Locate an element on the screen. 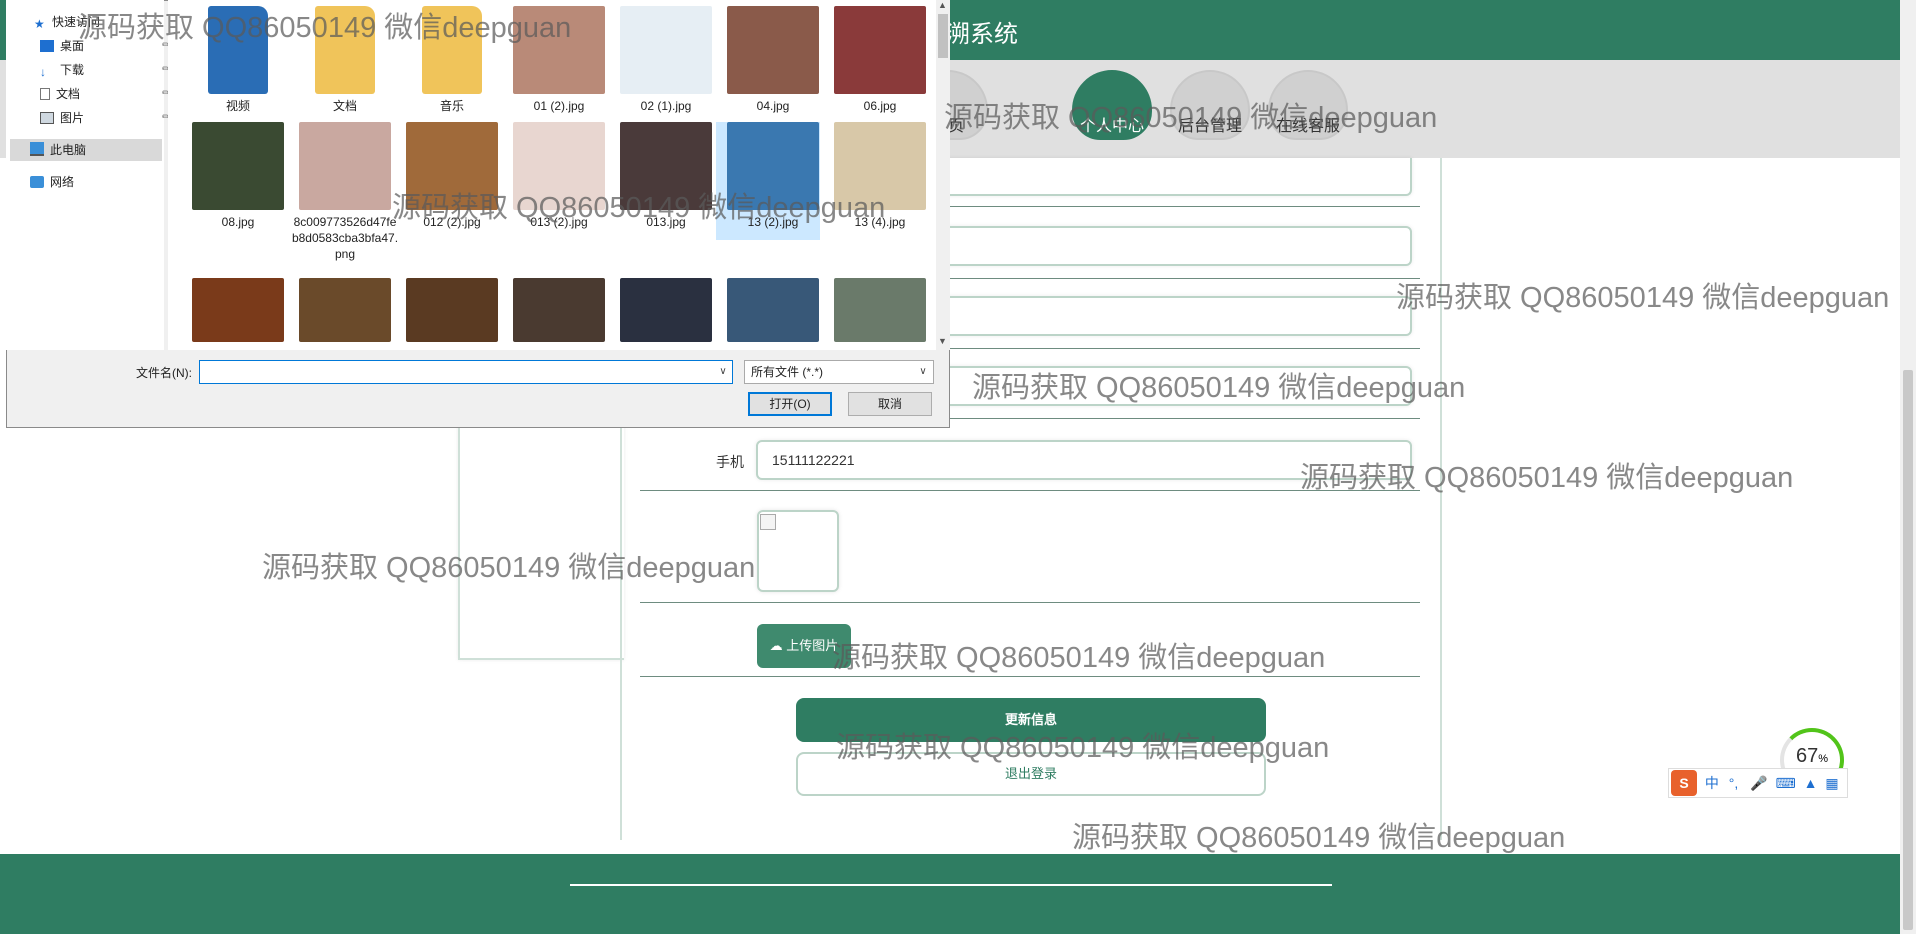  file-item: 13 (2).jpg is located at coordinates (773, 176).